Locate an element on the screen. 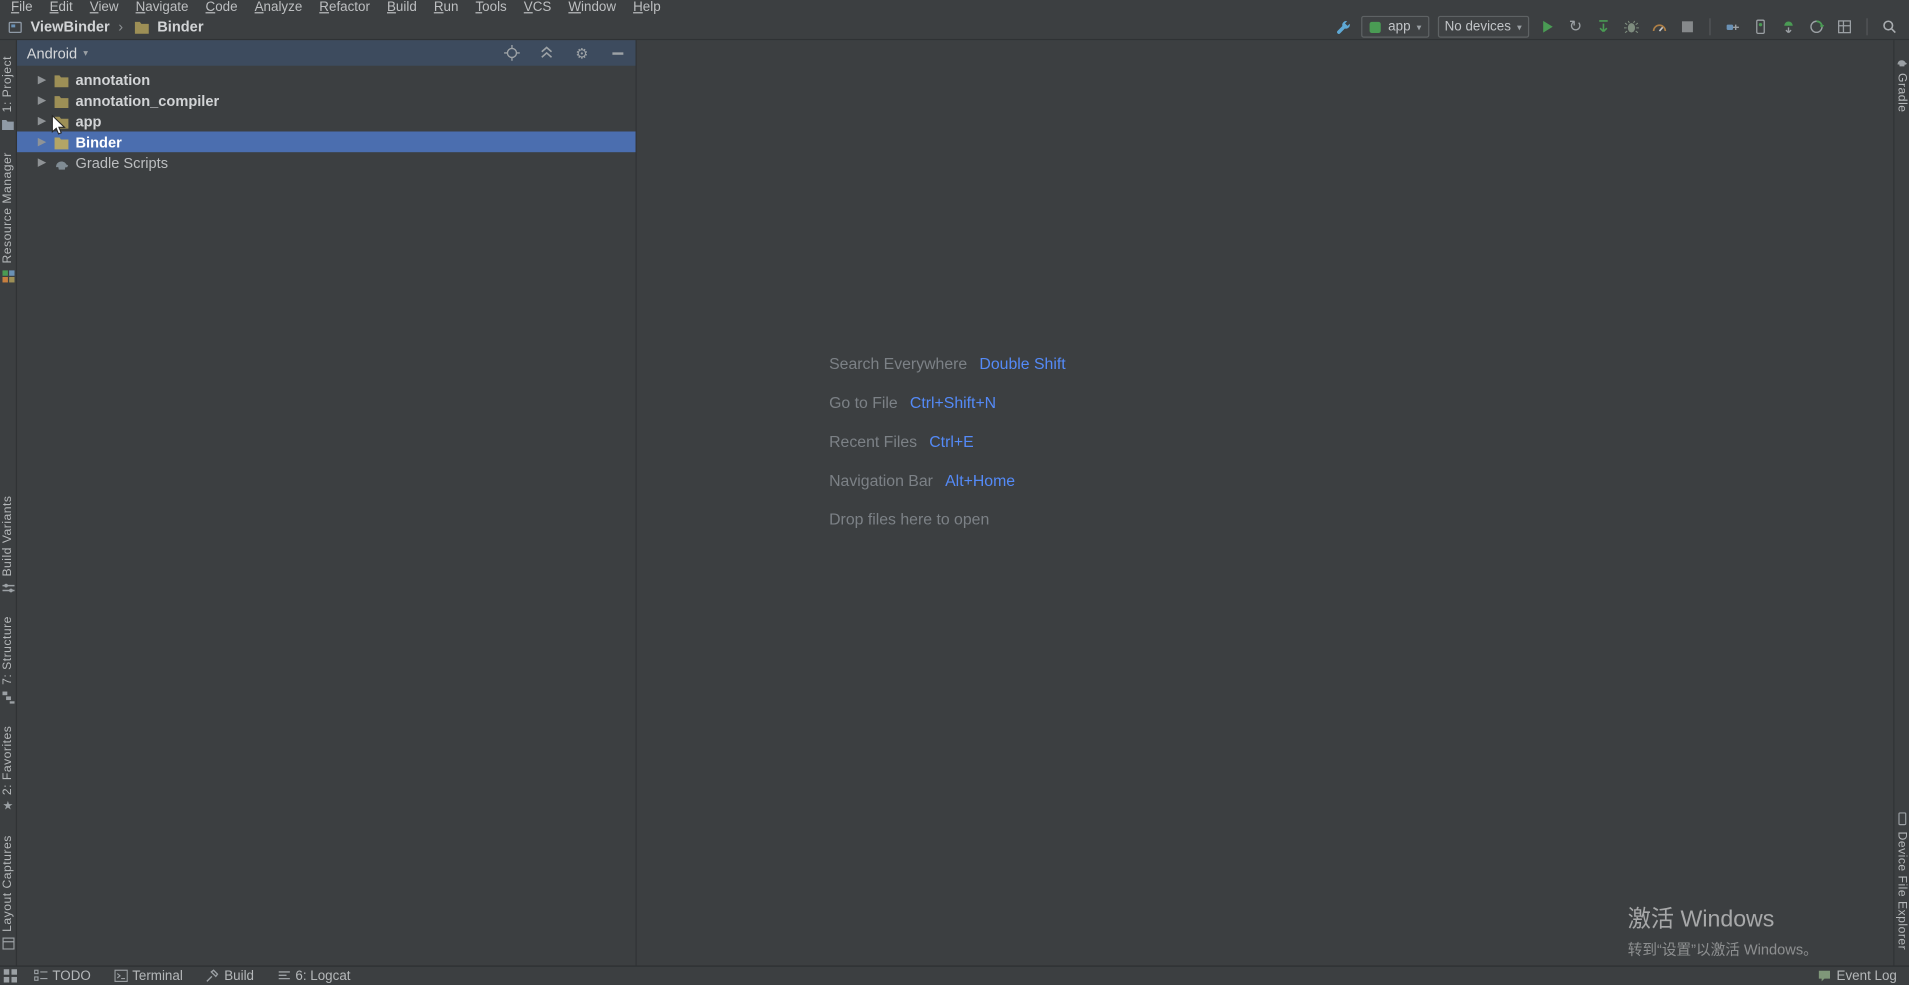 The image size is (1909, 985). attach-debugger-icon is located at coordinates (1732, 26).